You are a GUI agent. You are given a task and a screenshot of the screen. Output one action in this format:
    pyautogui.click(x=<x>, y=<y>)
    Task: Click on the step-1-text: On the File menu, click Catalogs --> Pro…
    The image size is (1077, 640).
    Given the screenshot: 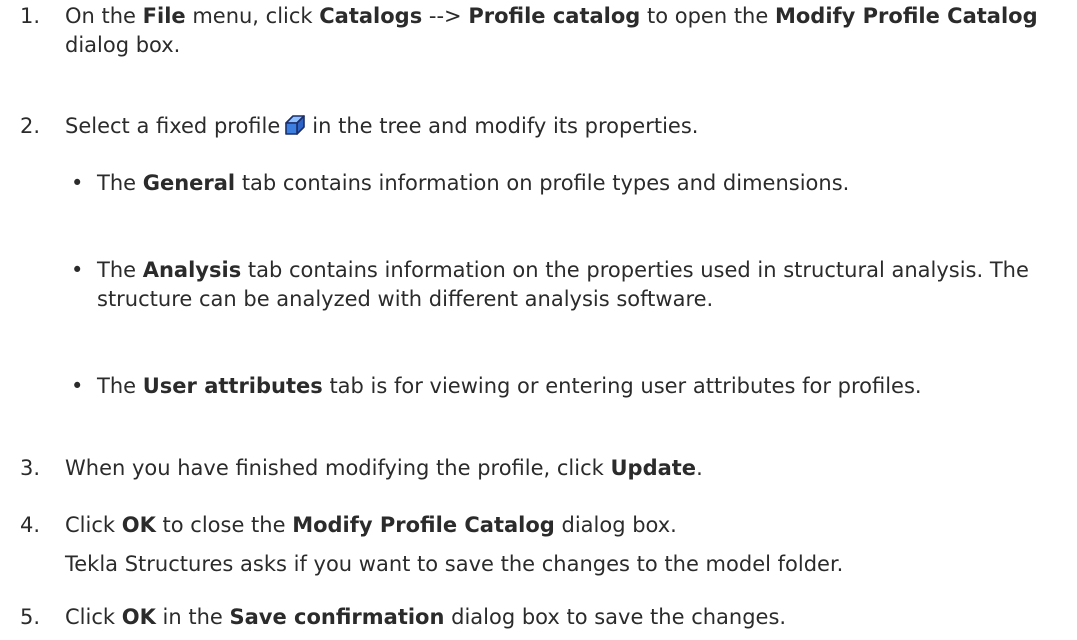 What is the action you would take?
    pyautogui.click(x=551, y=30)
    